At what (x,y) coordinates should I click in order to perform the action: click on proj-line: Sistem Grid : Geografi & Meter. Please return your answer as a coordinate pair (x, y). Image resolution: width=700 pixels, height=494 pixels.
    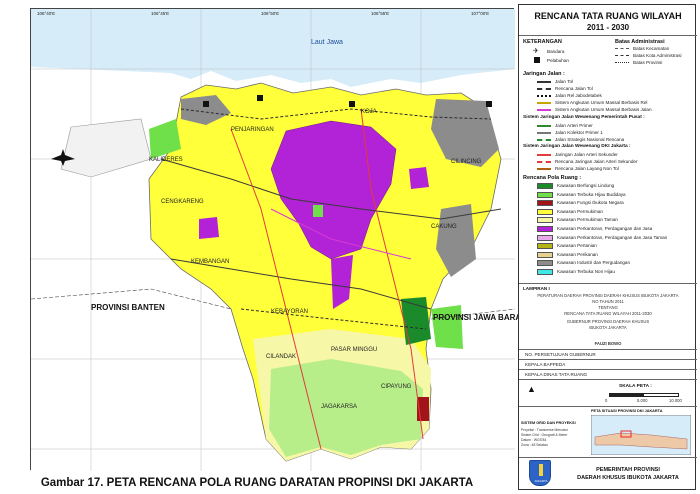
    Looking at the image, I should click on (544, 435).